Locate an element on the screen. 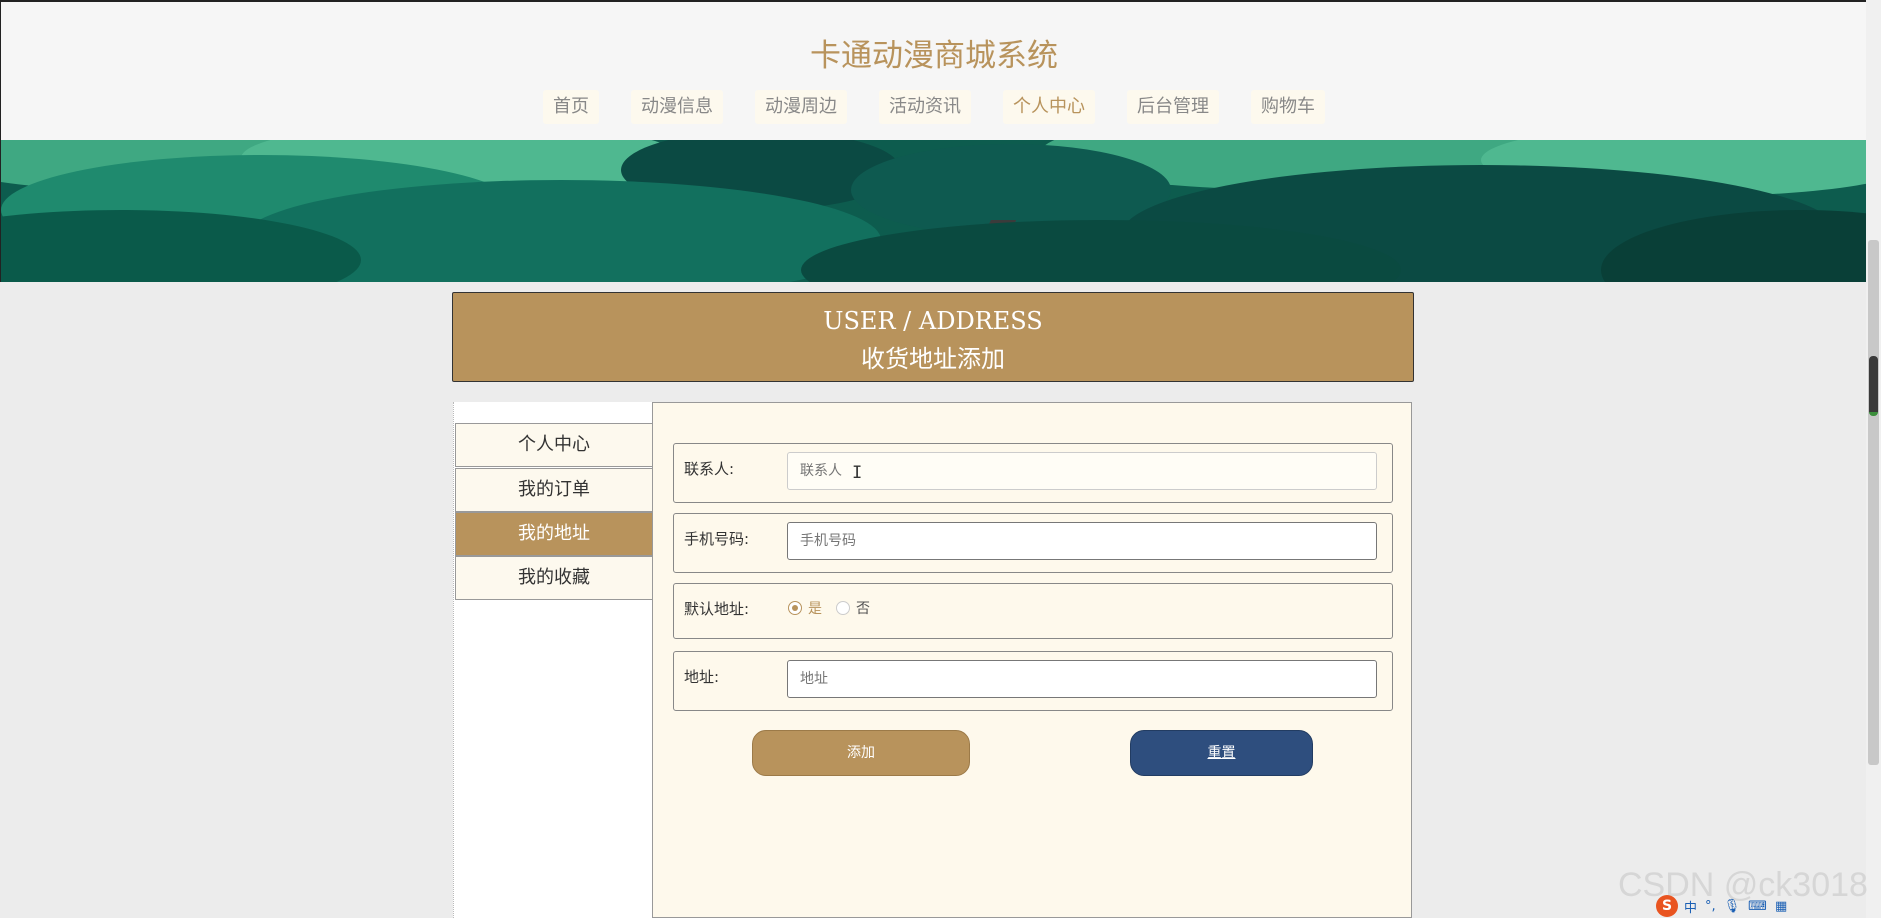  scrollbar-marker is located at coordinates (1873, 386).